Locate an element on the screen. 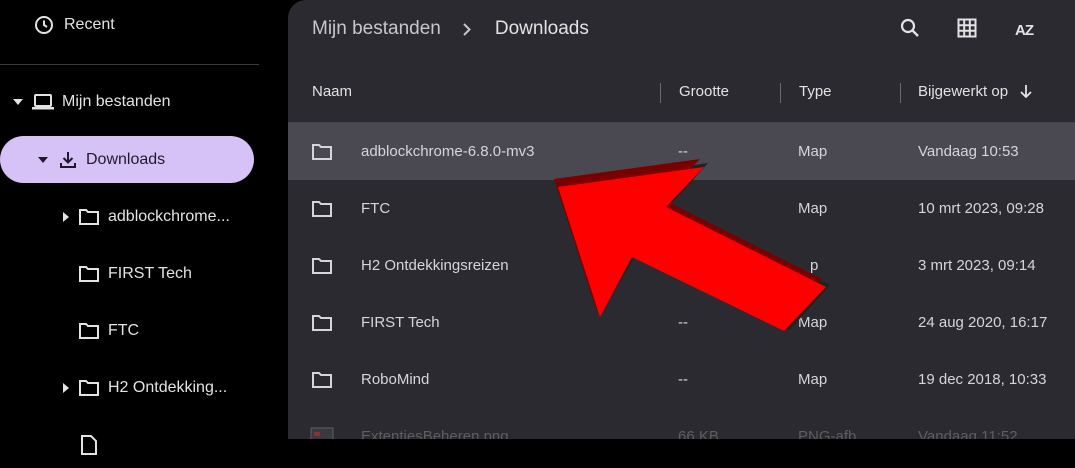  download-icon is located at coordinates (68, 160).